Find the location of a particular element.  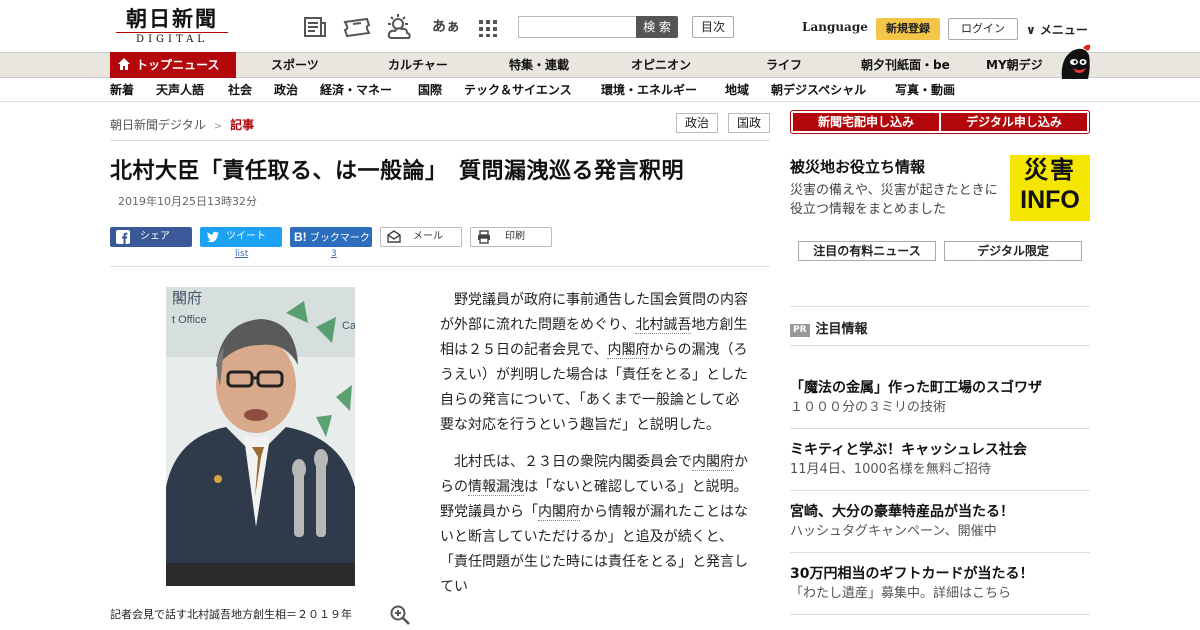

twitter-list-link: list is located at coordinates (241, 254).